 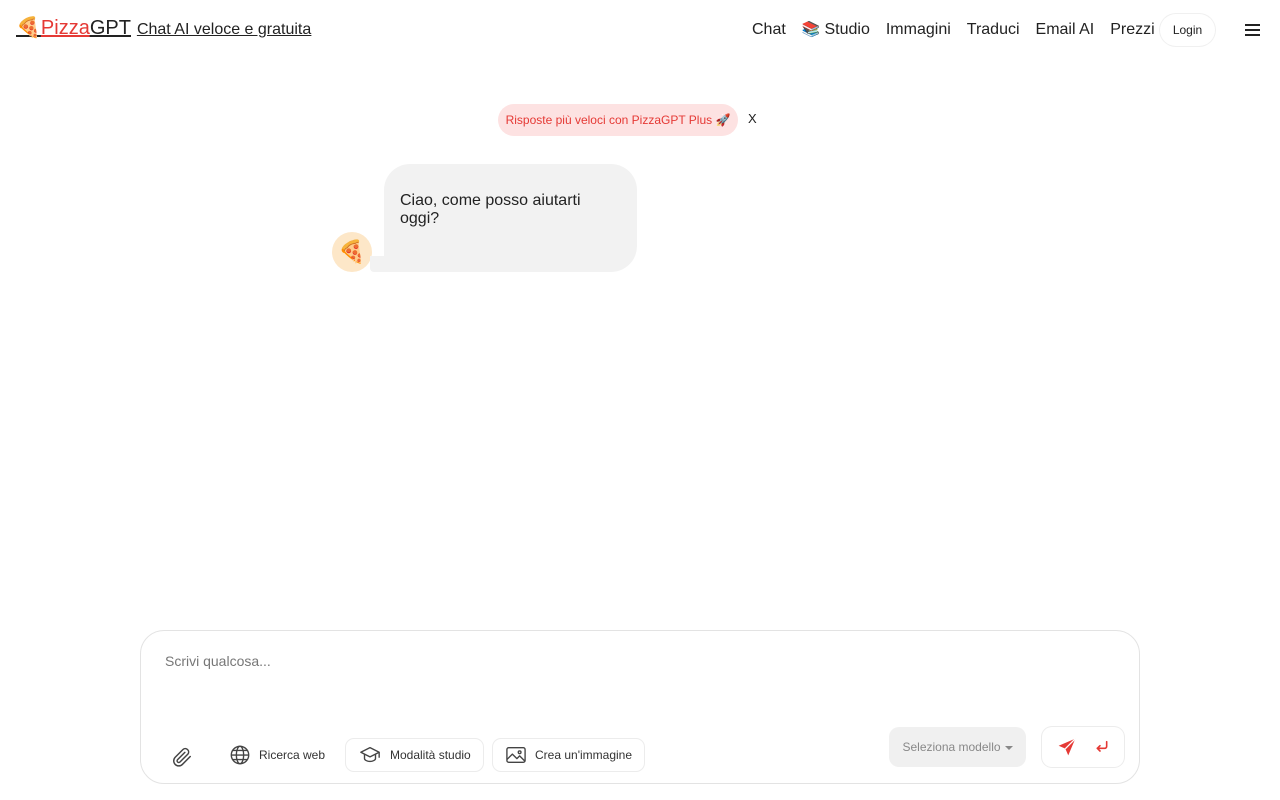 What do you see at coordinates (292, 755) in the screenshot?
I see `web-search-label: Ricerca web` at bounding box center [292, 755].